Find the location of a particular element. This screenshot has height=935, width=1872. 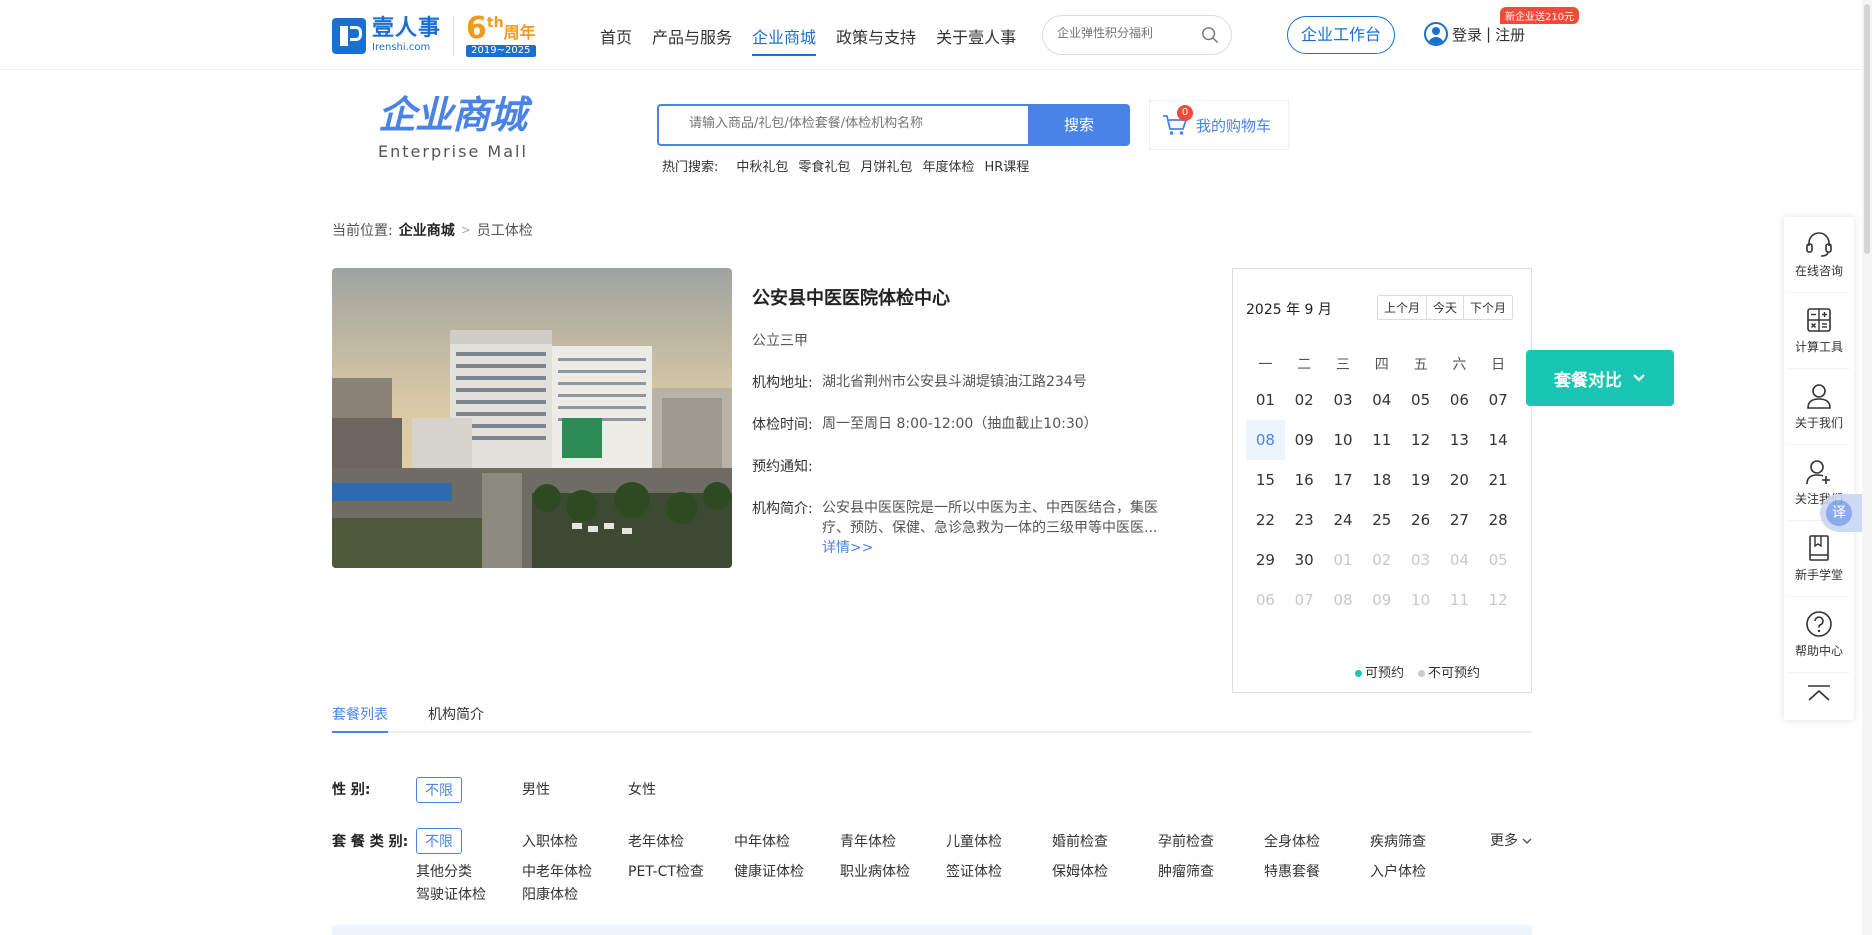

type-option: 阳康体检 is located at coordinates (550, 894).